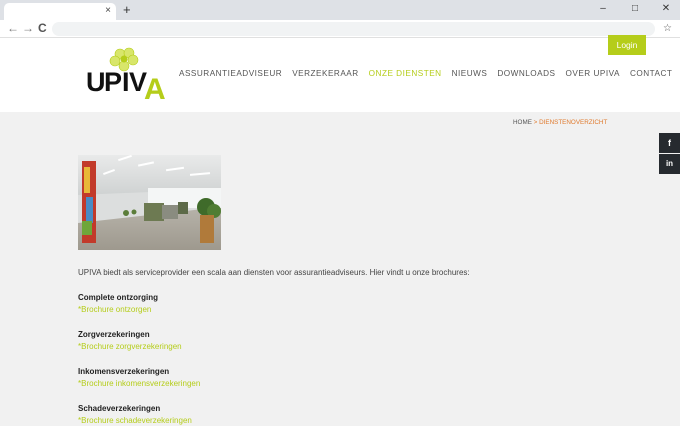 This screenshot has height=426, width=680. I want to click on breadcrumb: HOME > DIENSTENOVERZICHT, so click(560, 122).